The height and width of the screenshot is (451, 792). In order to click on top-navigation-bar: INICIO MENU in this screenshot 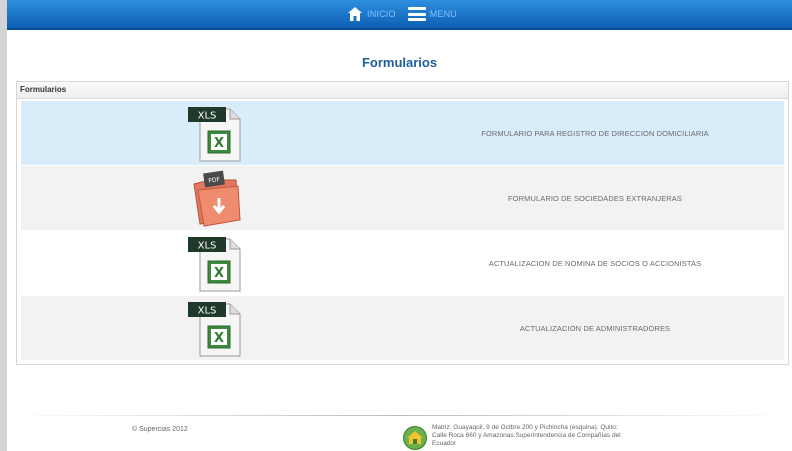, I will do `click(399, 15)`.